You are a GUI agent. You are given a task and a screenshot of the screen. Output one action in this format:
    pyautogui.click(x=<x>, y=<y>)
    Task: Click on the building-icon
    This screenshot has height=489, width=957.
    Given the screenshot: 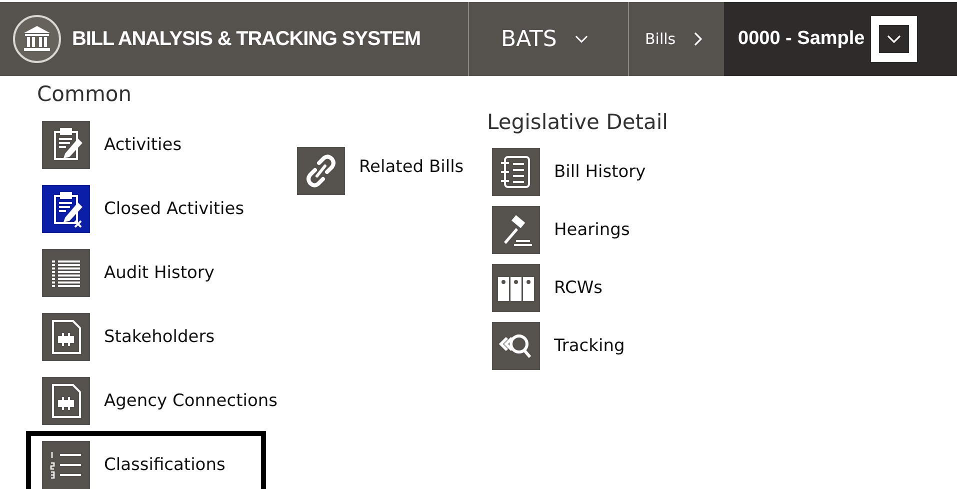 What is the action you would take?
    pyautogui.click(x=37, y=39)
    